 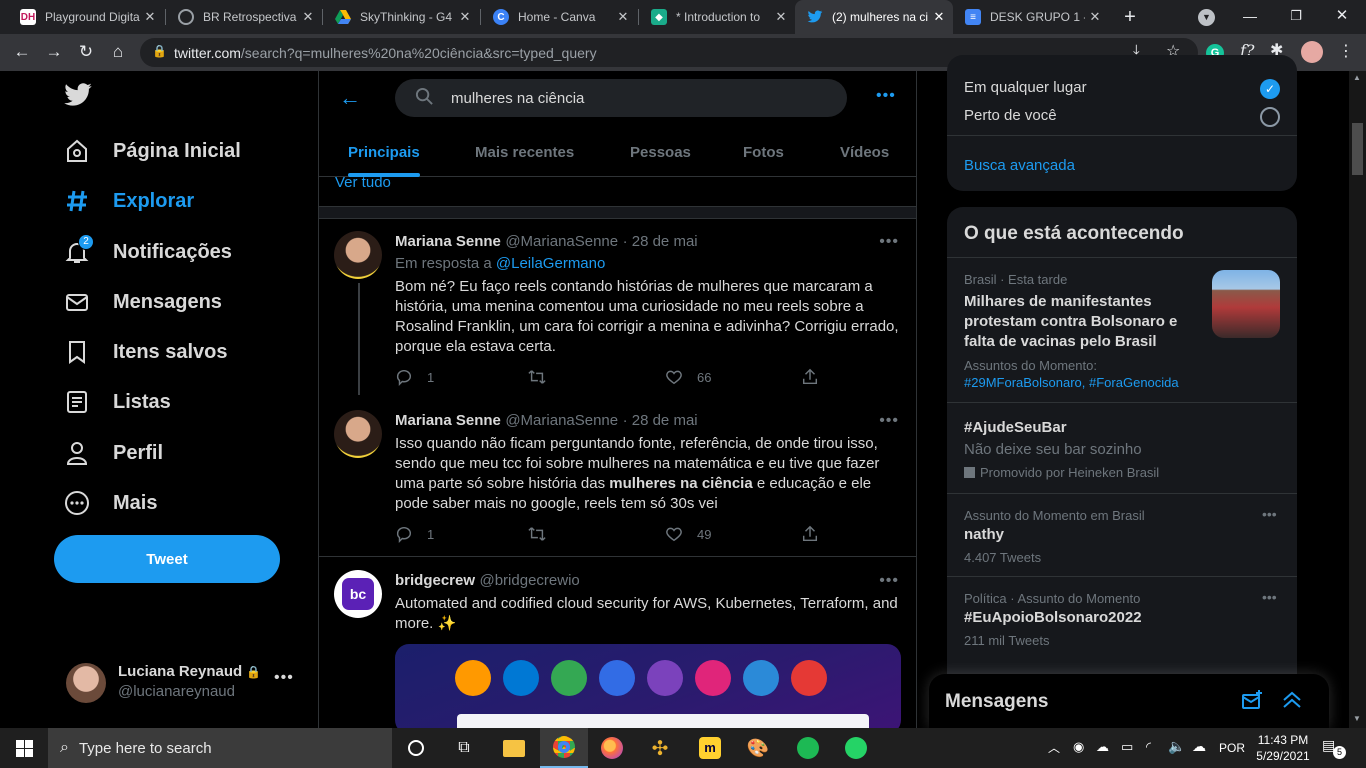 I want to click on browser-tab: ≡ DESK GRUPO 1 - ✕, so click(x=1031, y=17).